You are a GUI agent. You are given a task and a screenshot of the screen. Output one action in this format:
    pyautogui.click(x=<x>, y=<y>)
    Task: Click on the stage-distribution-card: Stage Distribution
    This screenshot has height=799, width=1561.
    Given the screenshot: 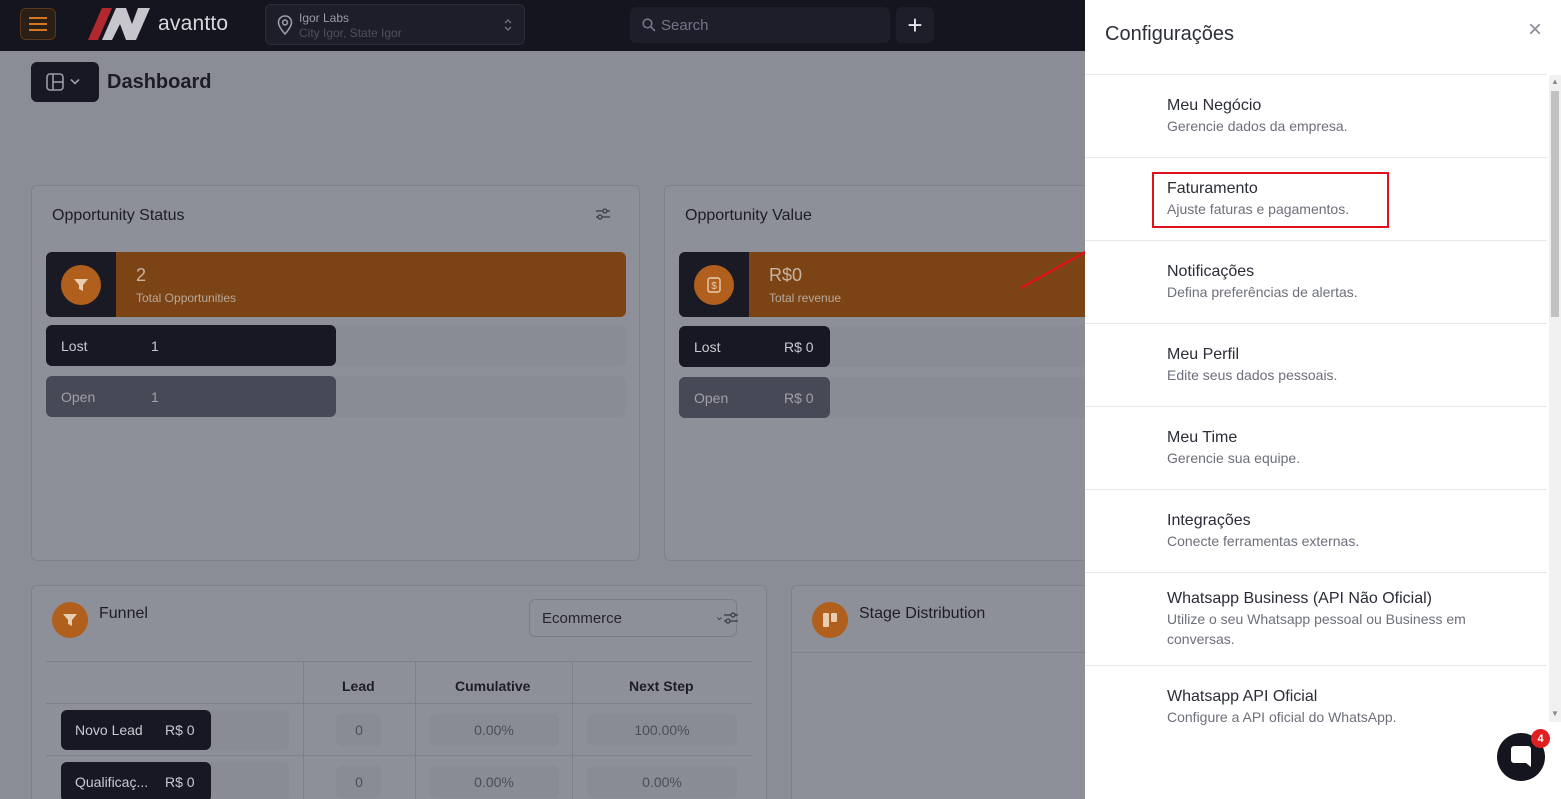 What is the action you would take?
    pyautogui.click(x=951, y=692)
    